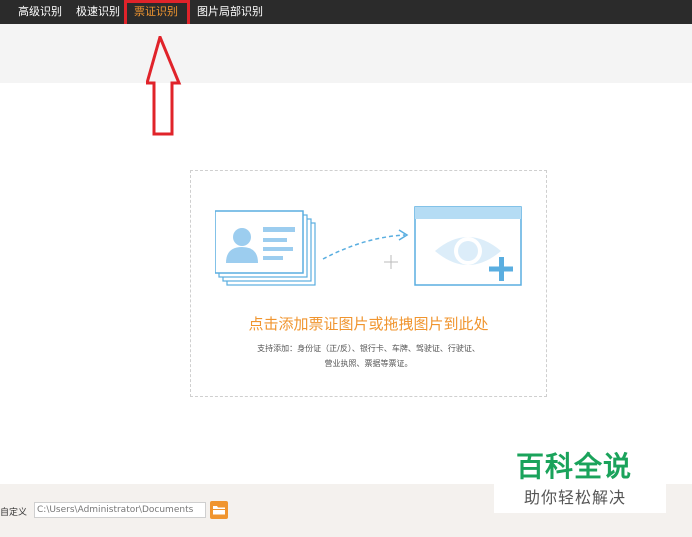  What do you see at coordinates (368, 323) in the screenshot?
I see `drop-zone-title: 点击添加票证图片或拖拽图片到此处` at bounding box center [368, 323].